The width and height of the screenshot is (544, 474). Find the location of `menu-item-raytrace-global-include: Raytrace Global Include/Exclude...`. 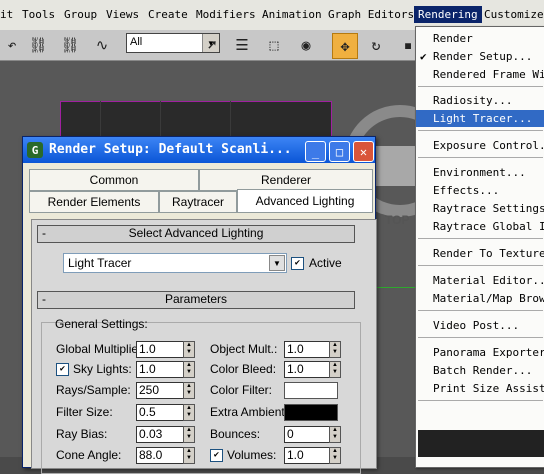

menu-item-raytrace-global-include: Raytrace Global Include/Exclude... is located at coordinates (480, 226).